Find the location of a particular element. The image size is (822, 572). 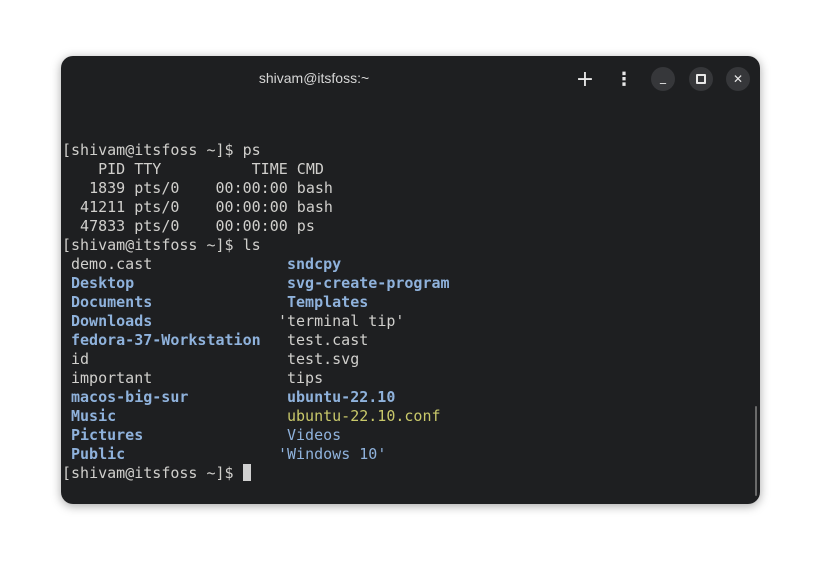

ls-row: fedora-37-Workstation test.cast is located at coordinates (402, 340).